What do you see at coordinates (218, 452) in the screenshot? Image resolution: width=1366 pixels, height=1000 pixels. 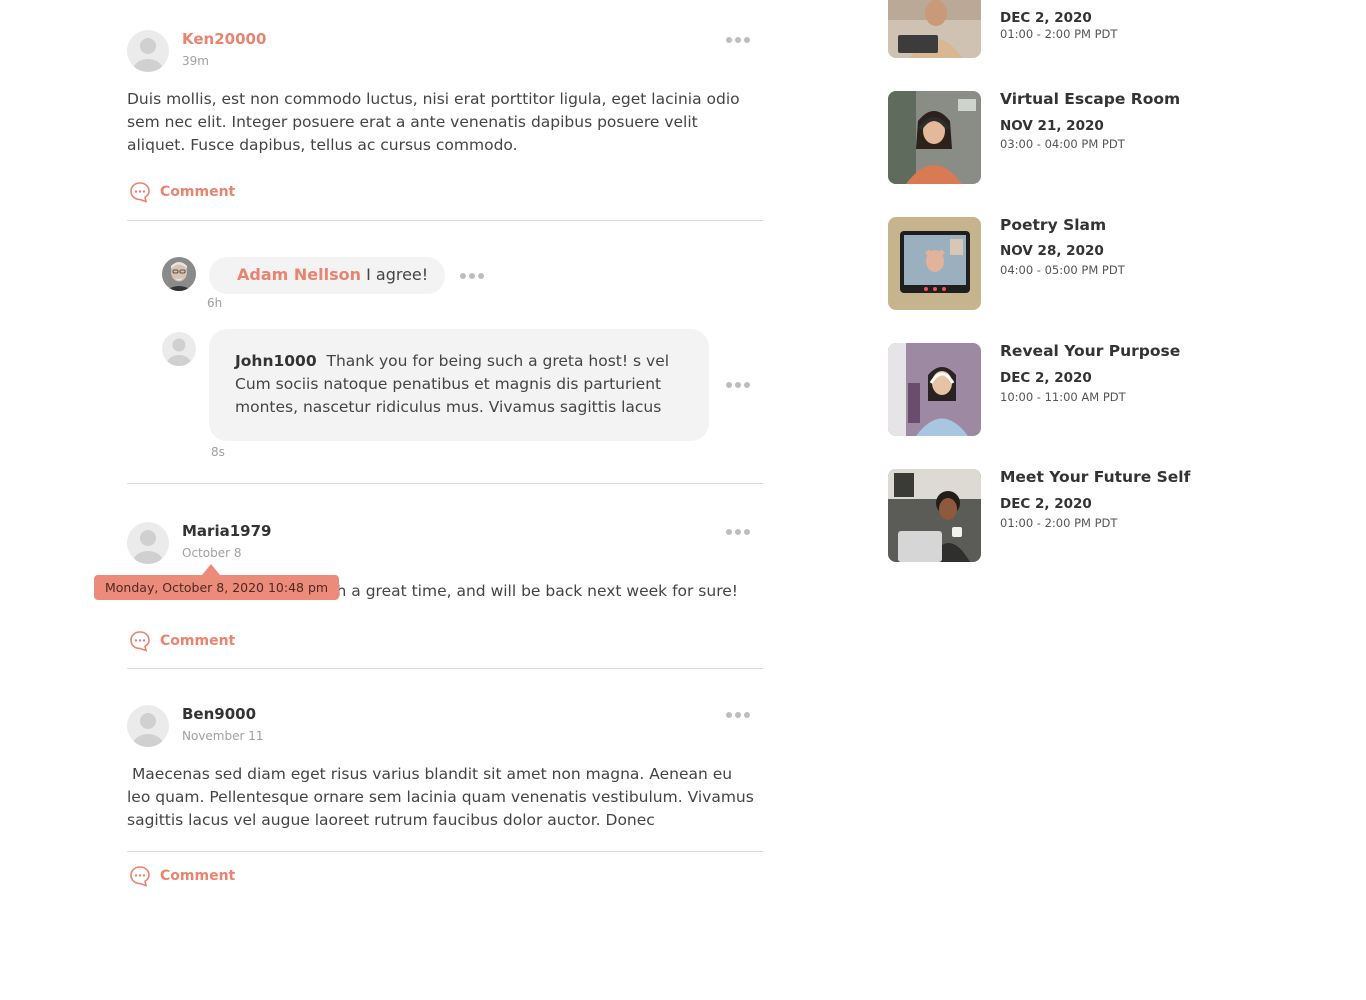 I see `reply-time: 8s` at bounding box center [218, 452].